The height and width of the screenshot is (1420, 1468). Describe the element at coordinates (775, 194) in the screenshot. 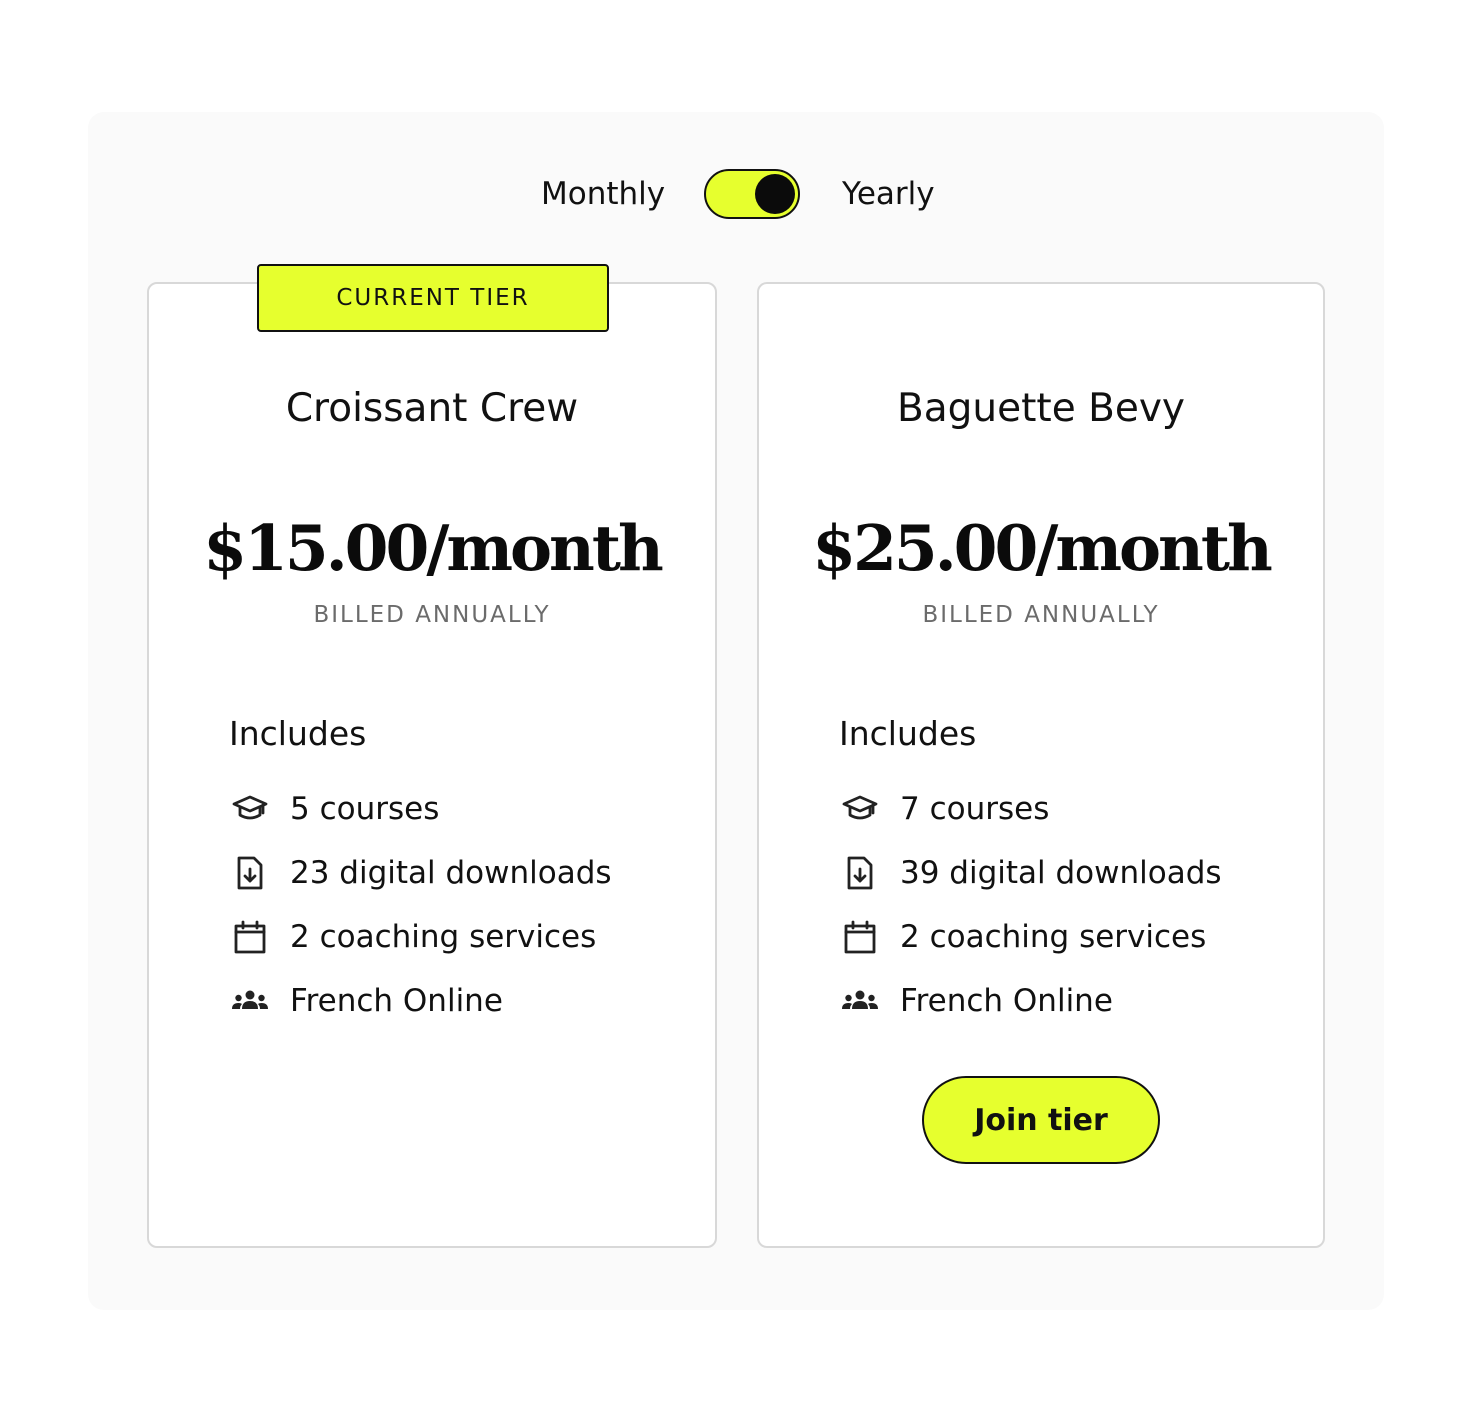

I see `switch-knob` at that location.